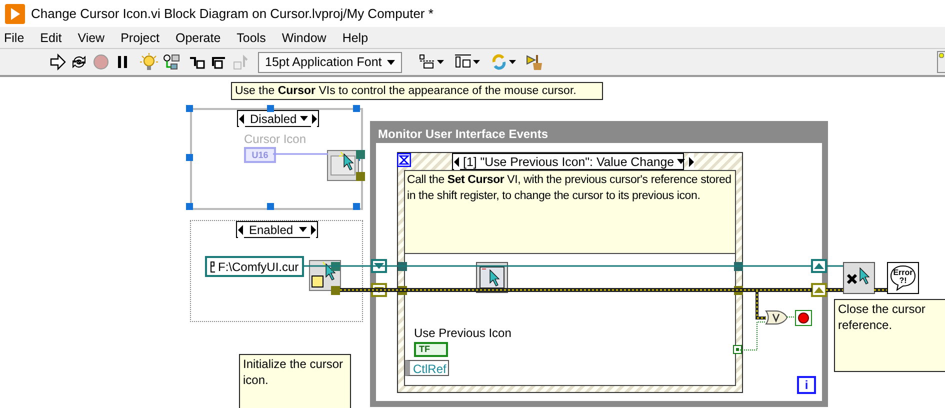 This screenshot has width=945, height=408. I want to click on context-help-button, so click(941, 62).